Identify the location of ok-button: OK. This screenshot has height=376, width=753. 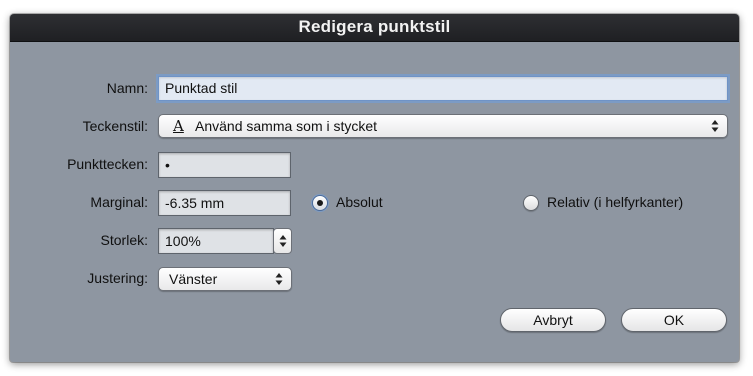
(674, 320).